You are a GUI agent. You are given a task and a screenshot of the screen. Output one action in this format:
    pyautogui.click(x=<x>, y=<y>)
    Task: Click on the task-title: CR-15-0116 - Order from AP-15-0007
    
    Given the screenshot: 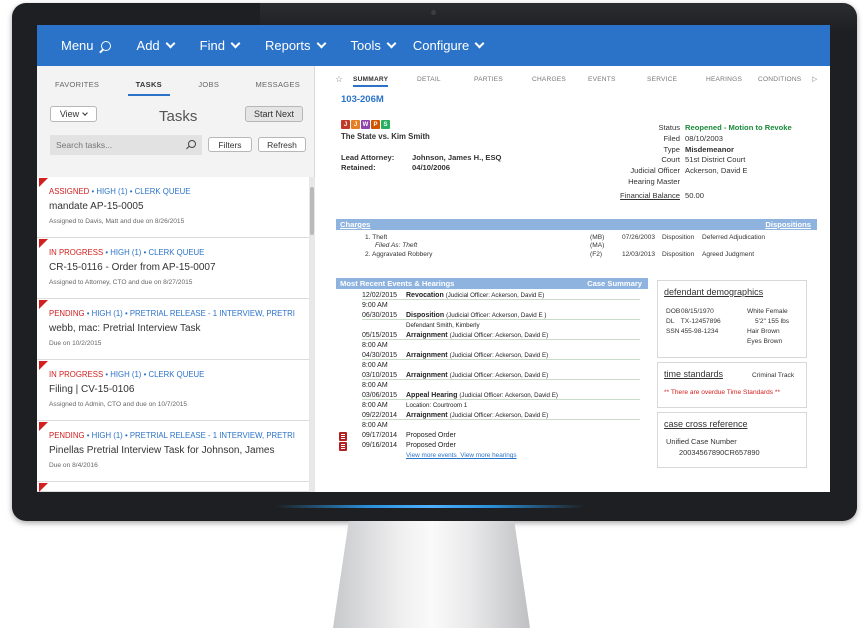 What is the action you would take?
    pyautogui.click(x=132, y=267)
    